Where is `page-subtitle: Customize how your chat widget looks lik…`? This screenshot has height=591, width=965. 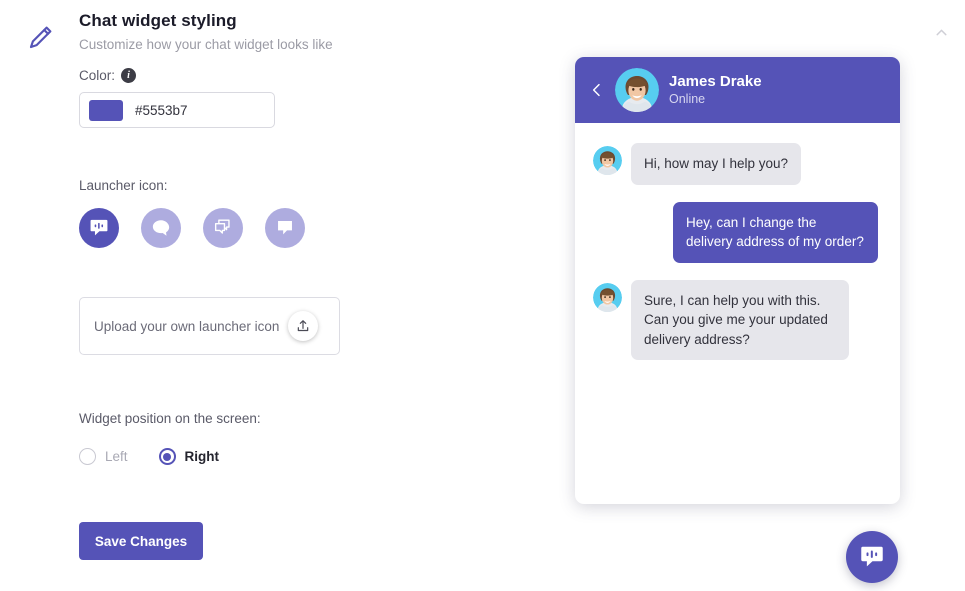 page-subtitle: Customize how your chat widget looks lik… is located at coordinates (206, 44).